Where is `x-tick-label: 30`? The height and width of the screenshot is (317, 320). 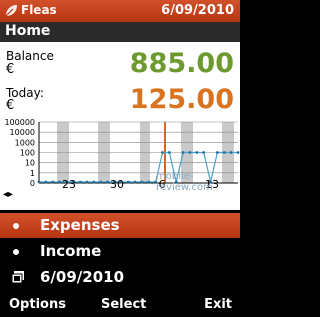
x-tick-label: 30 is located at coordinates (117, 183).